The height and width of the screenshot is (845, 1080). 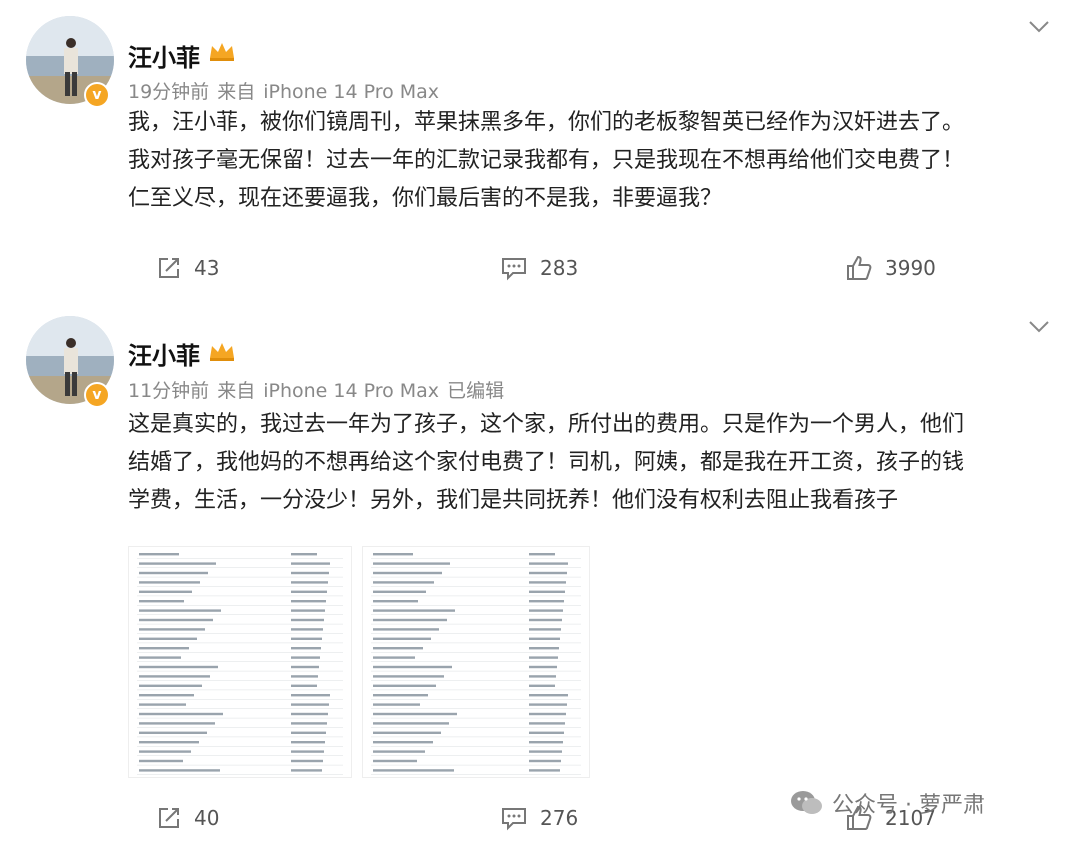 I want to click on post-actions: 43 283 3990, so click(x=540, y=268).